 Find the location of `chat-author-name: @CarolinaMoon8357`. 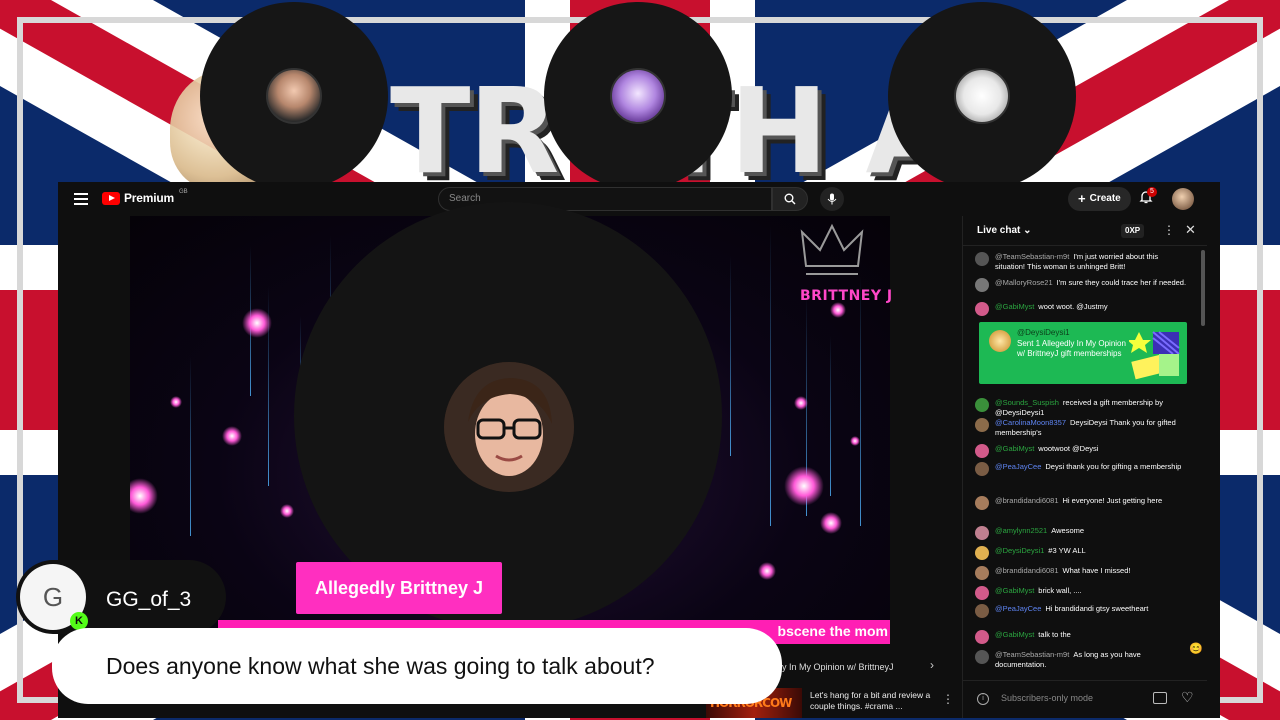

chat-author-name: @CarolinaMoon8357 is located at coordinates (1030, 422).